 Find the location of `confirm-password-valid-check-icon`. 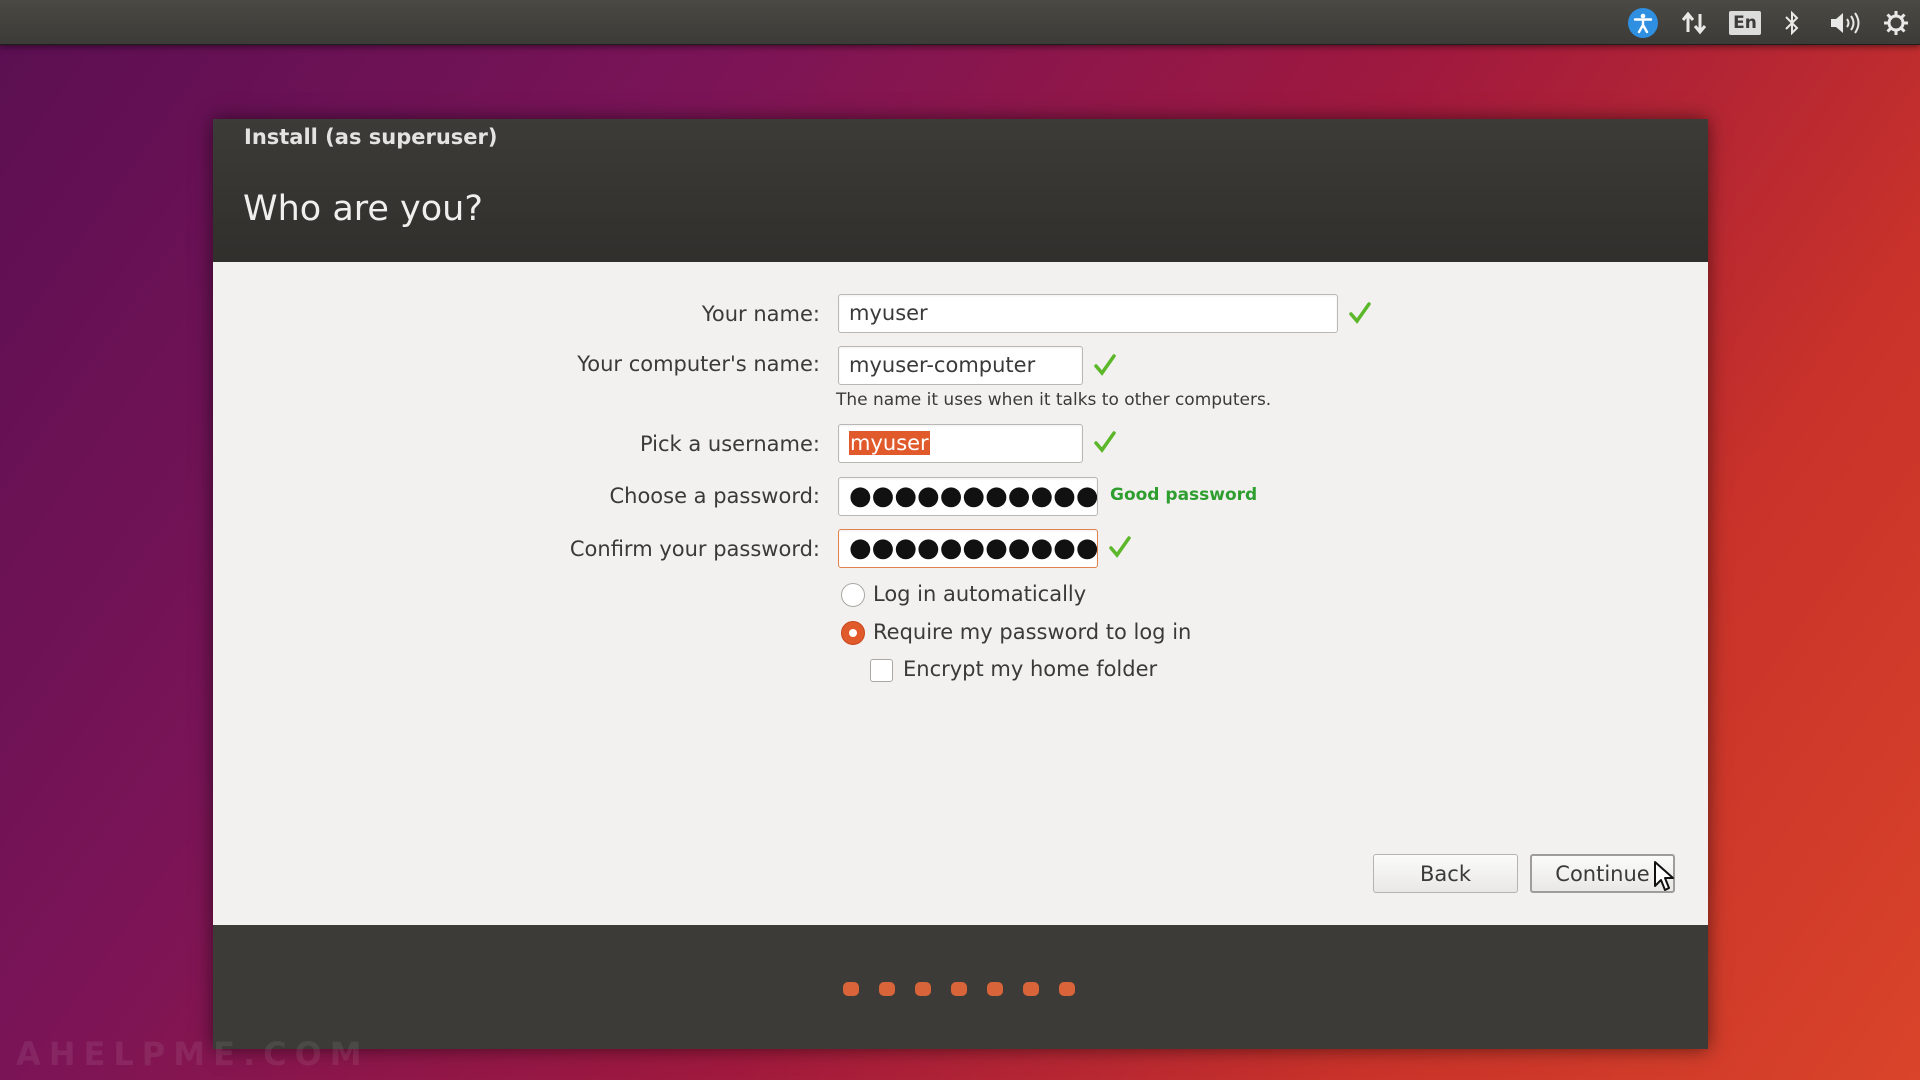

confirm-password-valid-check-icon is located at coordinates (1120, 547).